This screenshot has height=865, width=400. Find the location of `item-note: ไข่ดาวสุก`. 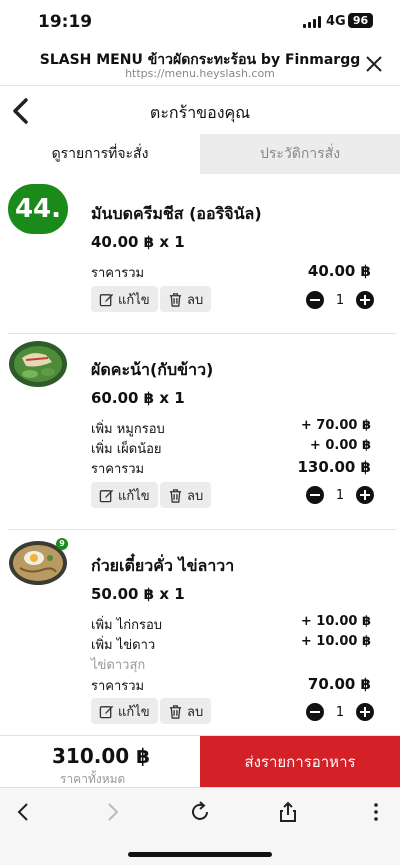

item-note: ไข่ดาวสุก is located at coordinates (118, 665).